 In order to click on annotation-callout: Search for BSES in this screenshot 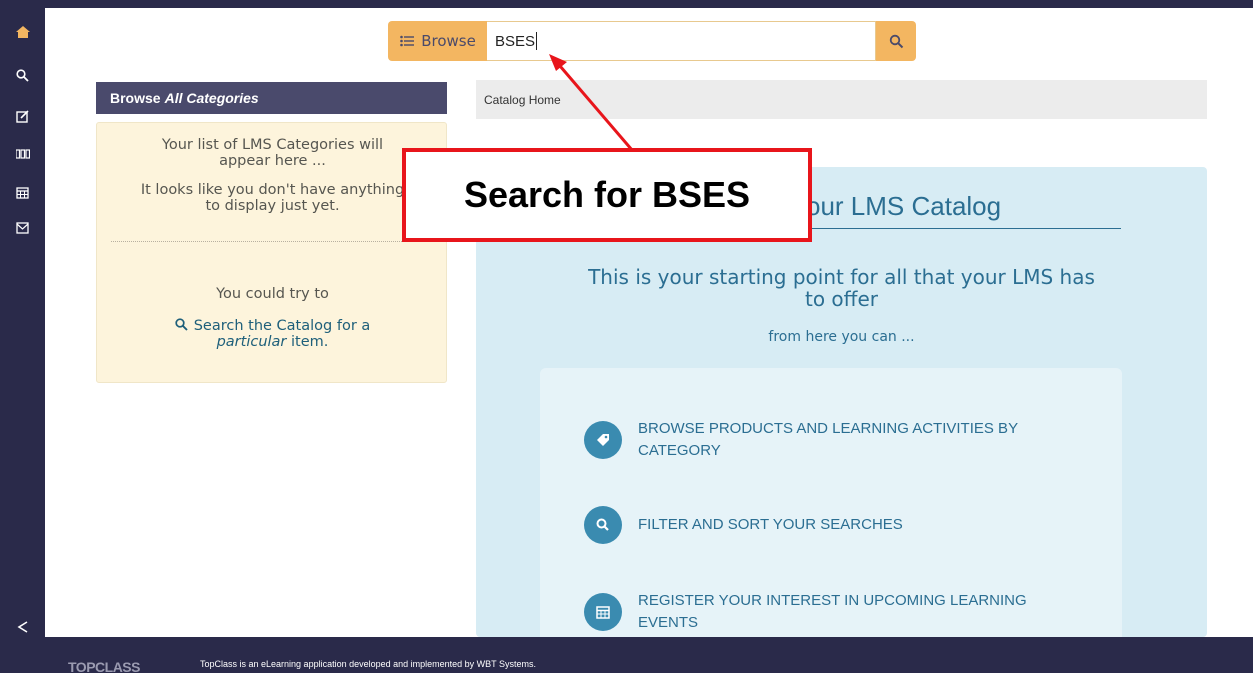, I will do `click(607, 195)`.